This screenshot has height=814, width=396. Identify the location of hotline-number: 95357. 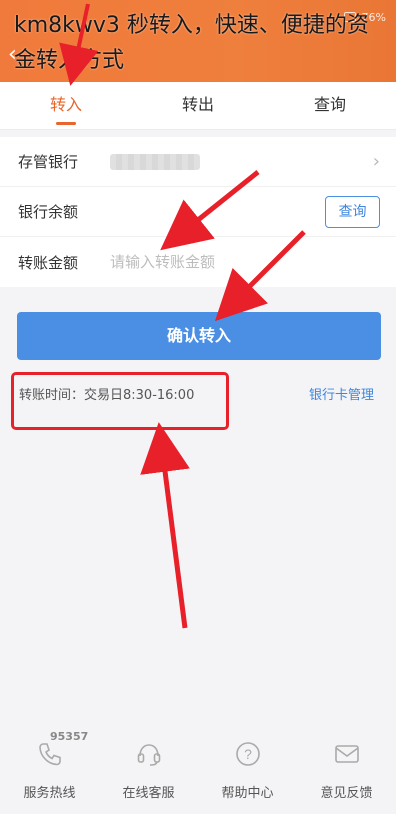
(69, 736).